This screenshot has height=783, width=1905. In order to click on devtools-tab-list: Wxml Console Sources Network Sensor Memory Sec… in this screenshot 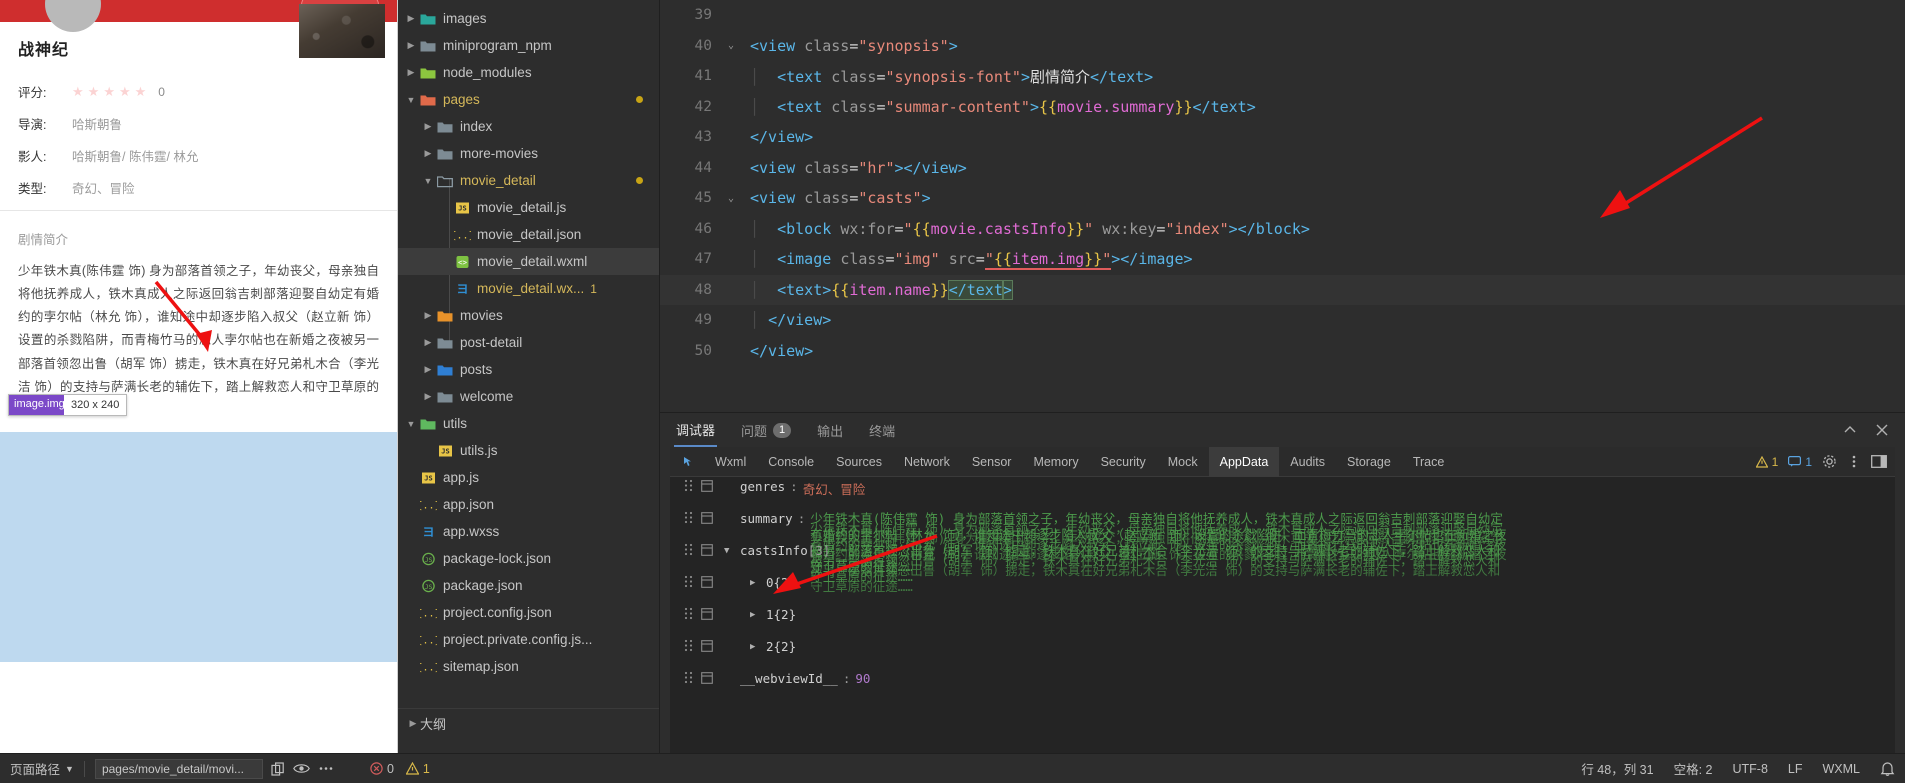, I will do `click(1079, 462)`.